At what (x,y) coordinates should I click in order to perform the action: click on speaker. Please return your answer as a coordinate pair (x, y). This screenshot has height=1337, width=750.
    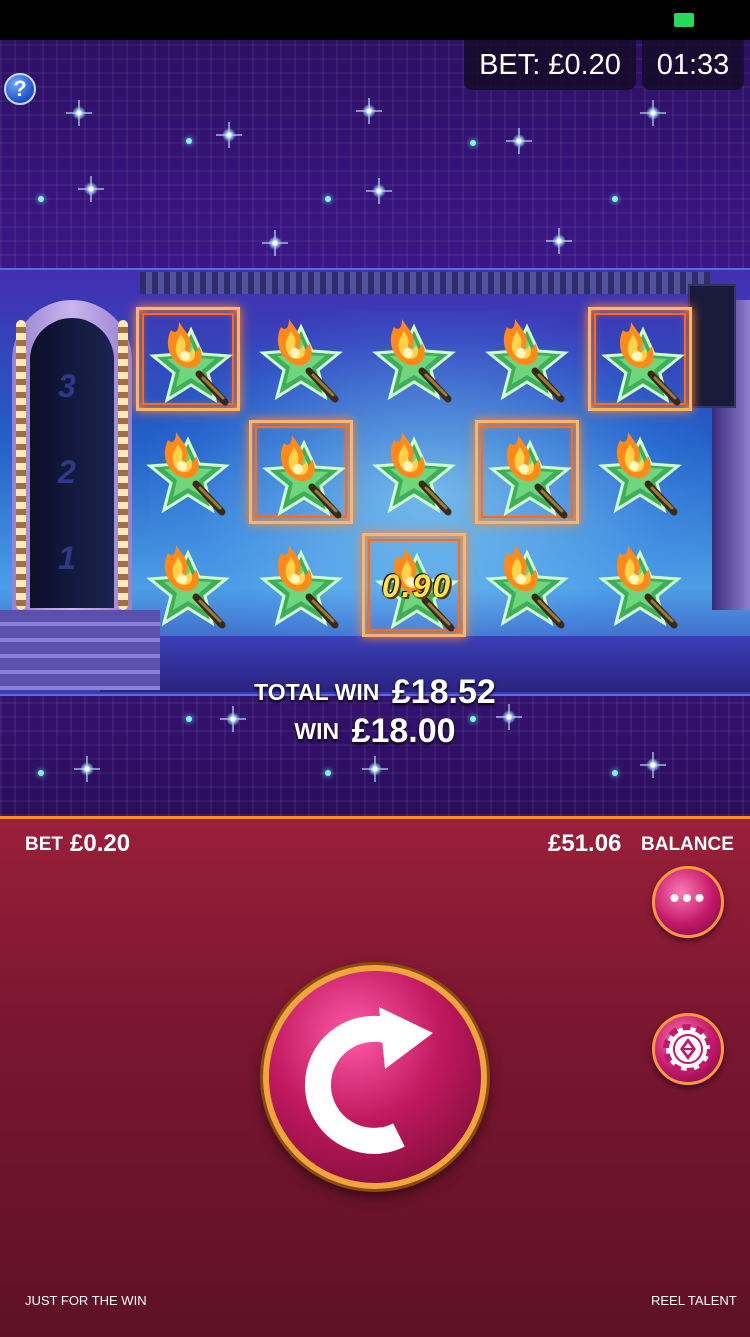
    Looking at the image, I should click on (712, 346).